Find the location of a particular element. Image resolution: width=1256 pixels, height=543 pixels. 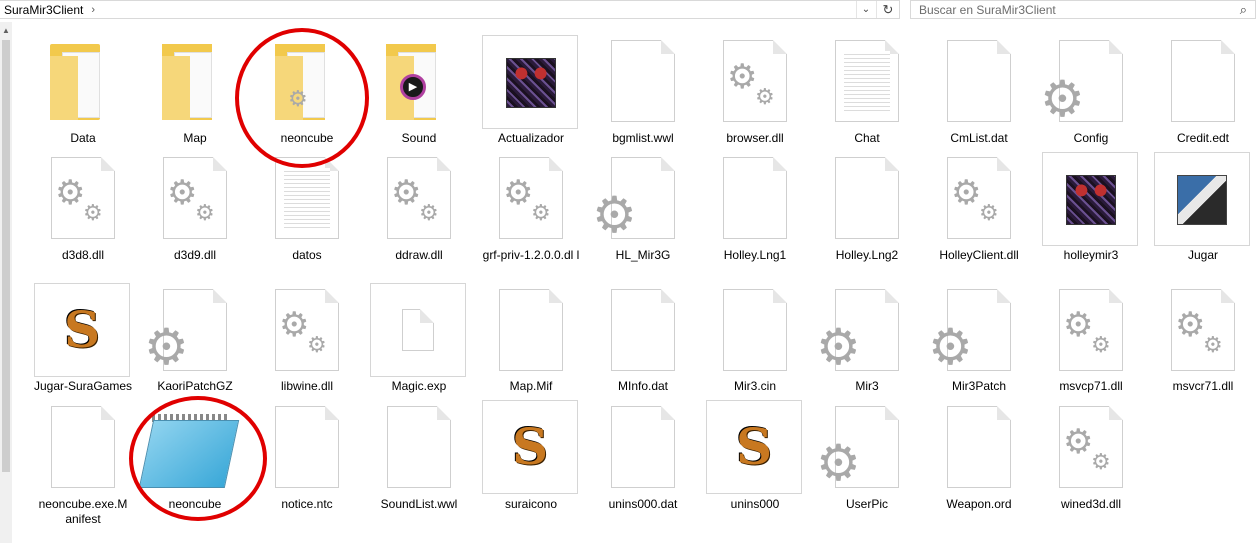

file-label: suraicono is located at coordinates (531, 504).